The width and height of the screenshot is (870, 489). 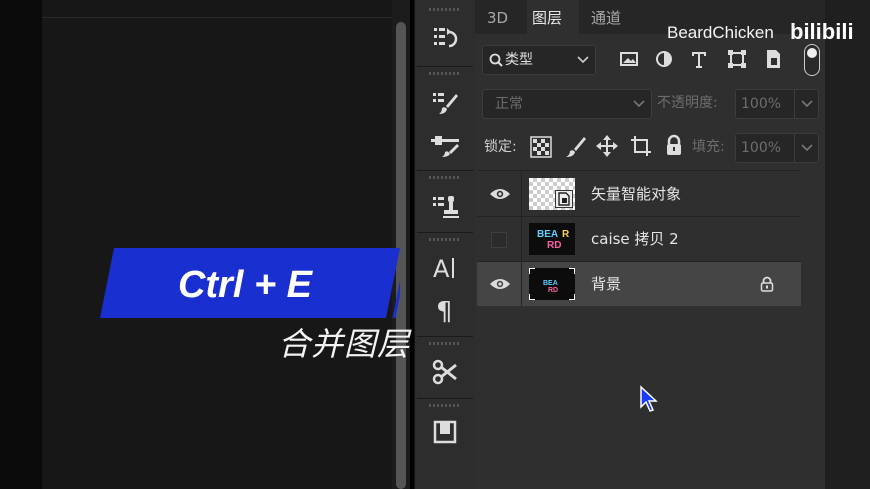 What do you see at coordinates (664, 59) in the screenshot?
I see `adjustment-layer-filter-icon` at bounding box center [664, 59].